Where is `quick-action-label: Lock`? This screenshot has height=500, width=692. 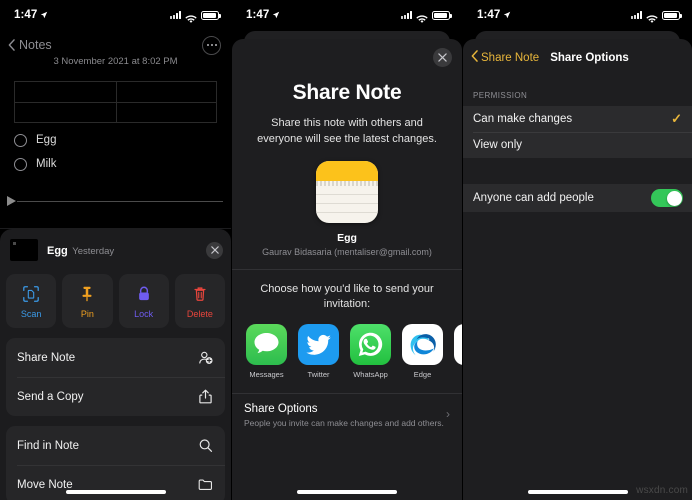 quick-action-label: Lock is located at coordinates (144, 313).